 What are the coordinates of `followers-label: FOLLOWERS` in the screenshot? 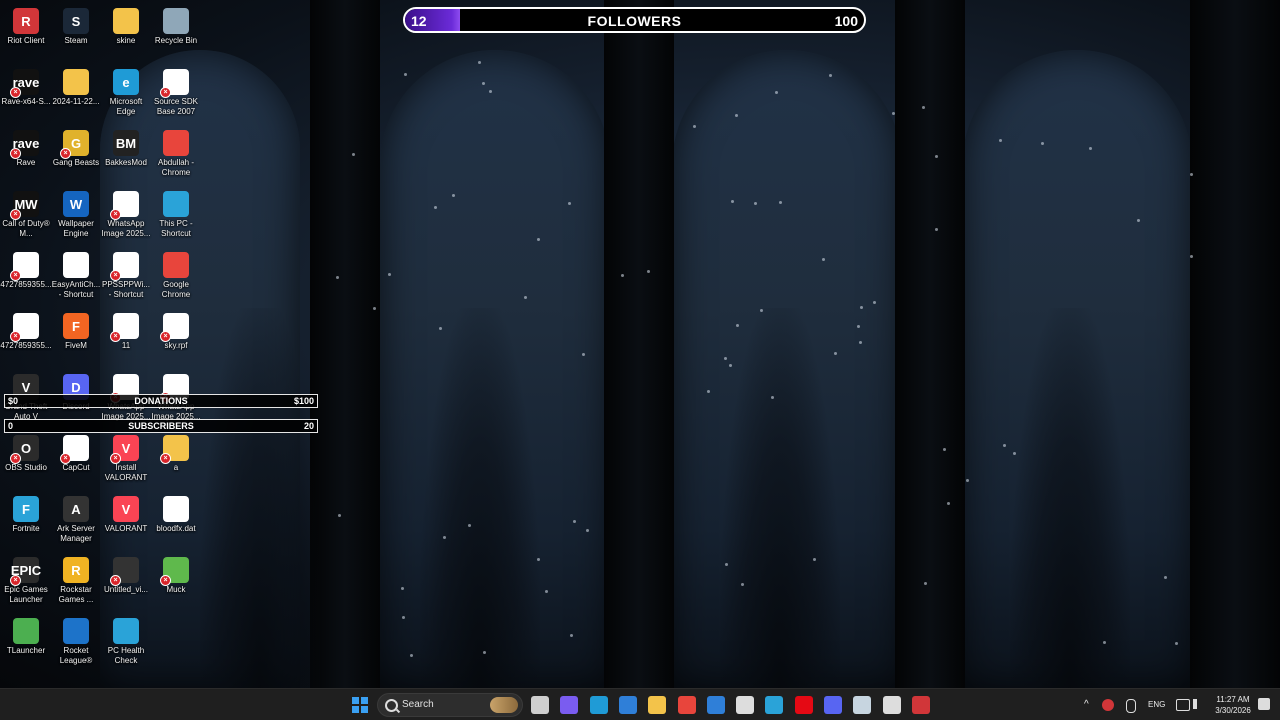 It's located at (634, 21).